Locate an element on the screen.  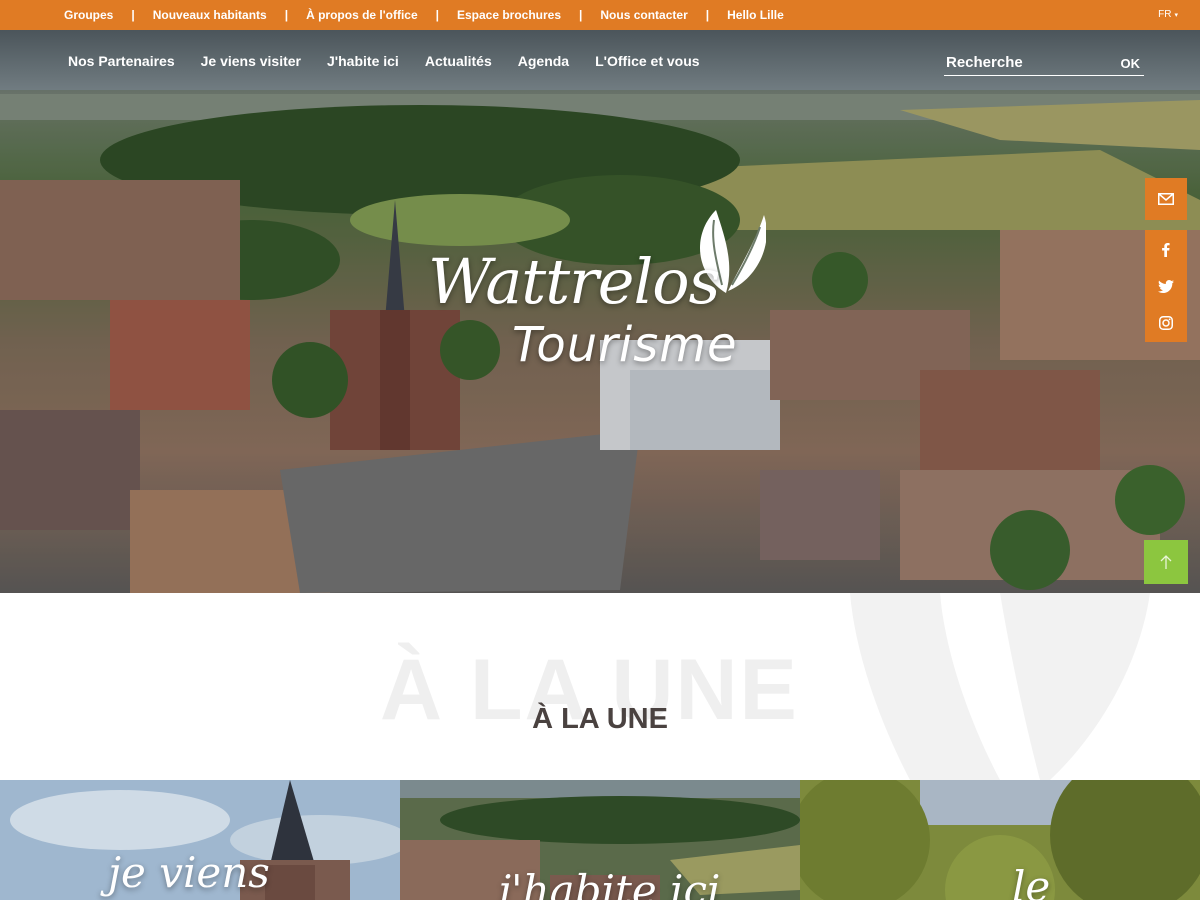
card-le: le is located at coordinates (1000, 840).